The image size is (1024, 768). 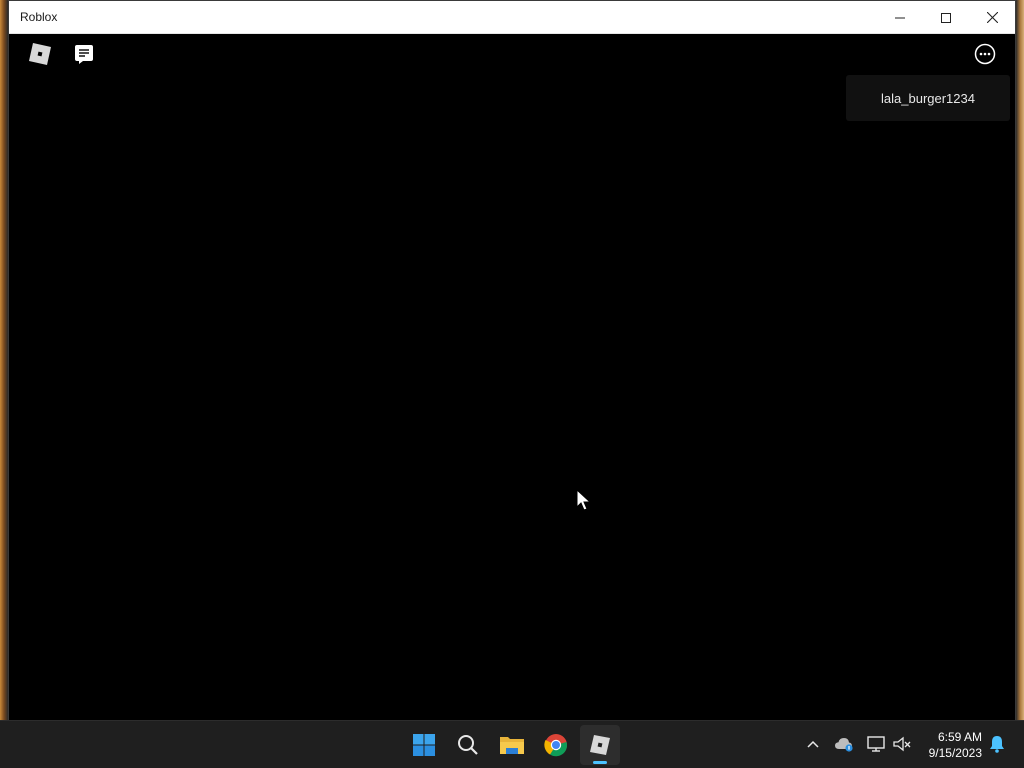 What do you see at coordinates (951, 745) in the screenshot?
I see `taskbar-clock: 6:59 AM 9/15/2023` at bounding box center [951, 745].